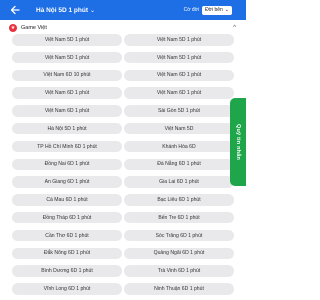  I want to click on back-arrow-icon, so click(15, 10).